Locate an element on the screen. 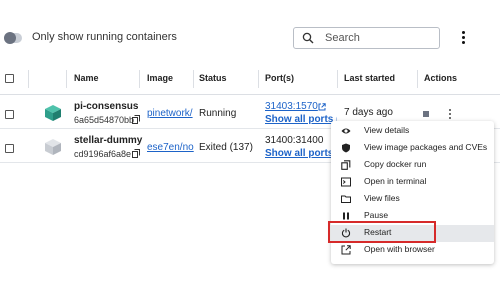  header-ports: Port(s) is located at coordinates (279, 78).